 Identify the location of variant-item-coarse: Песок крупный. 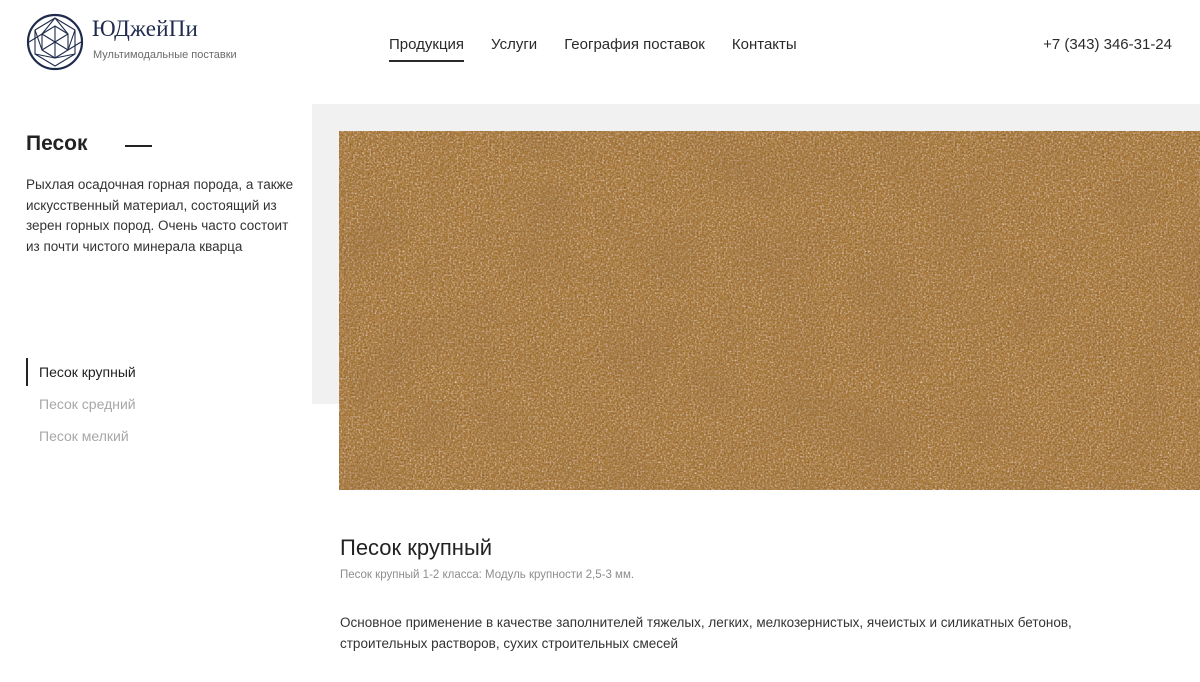
(81, 372).